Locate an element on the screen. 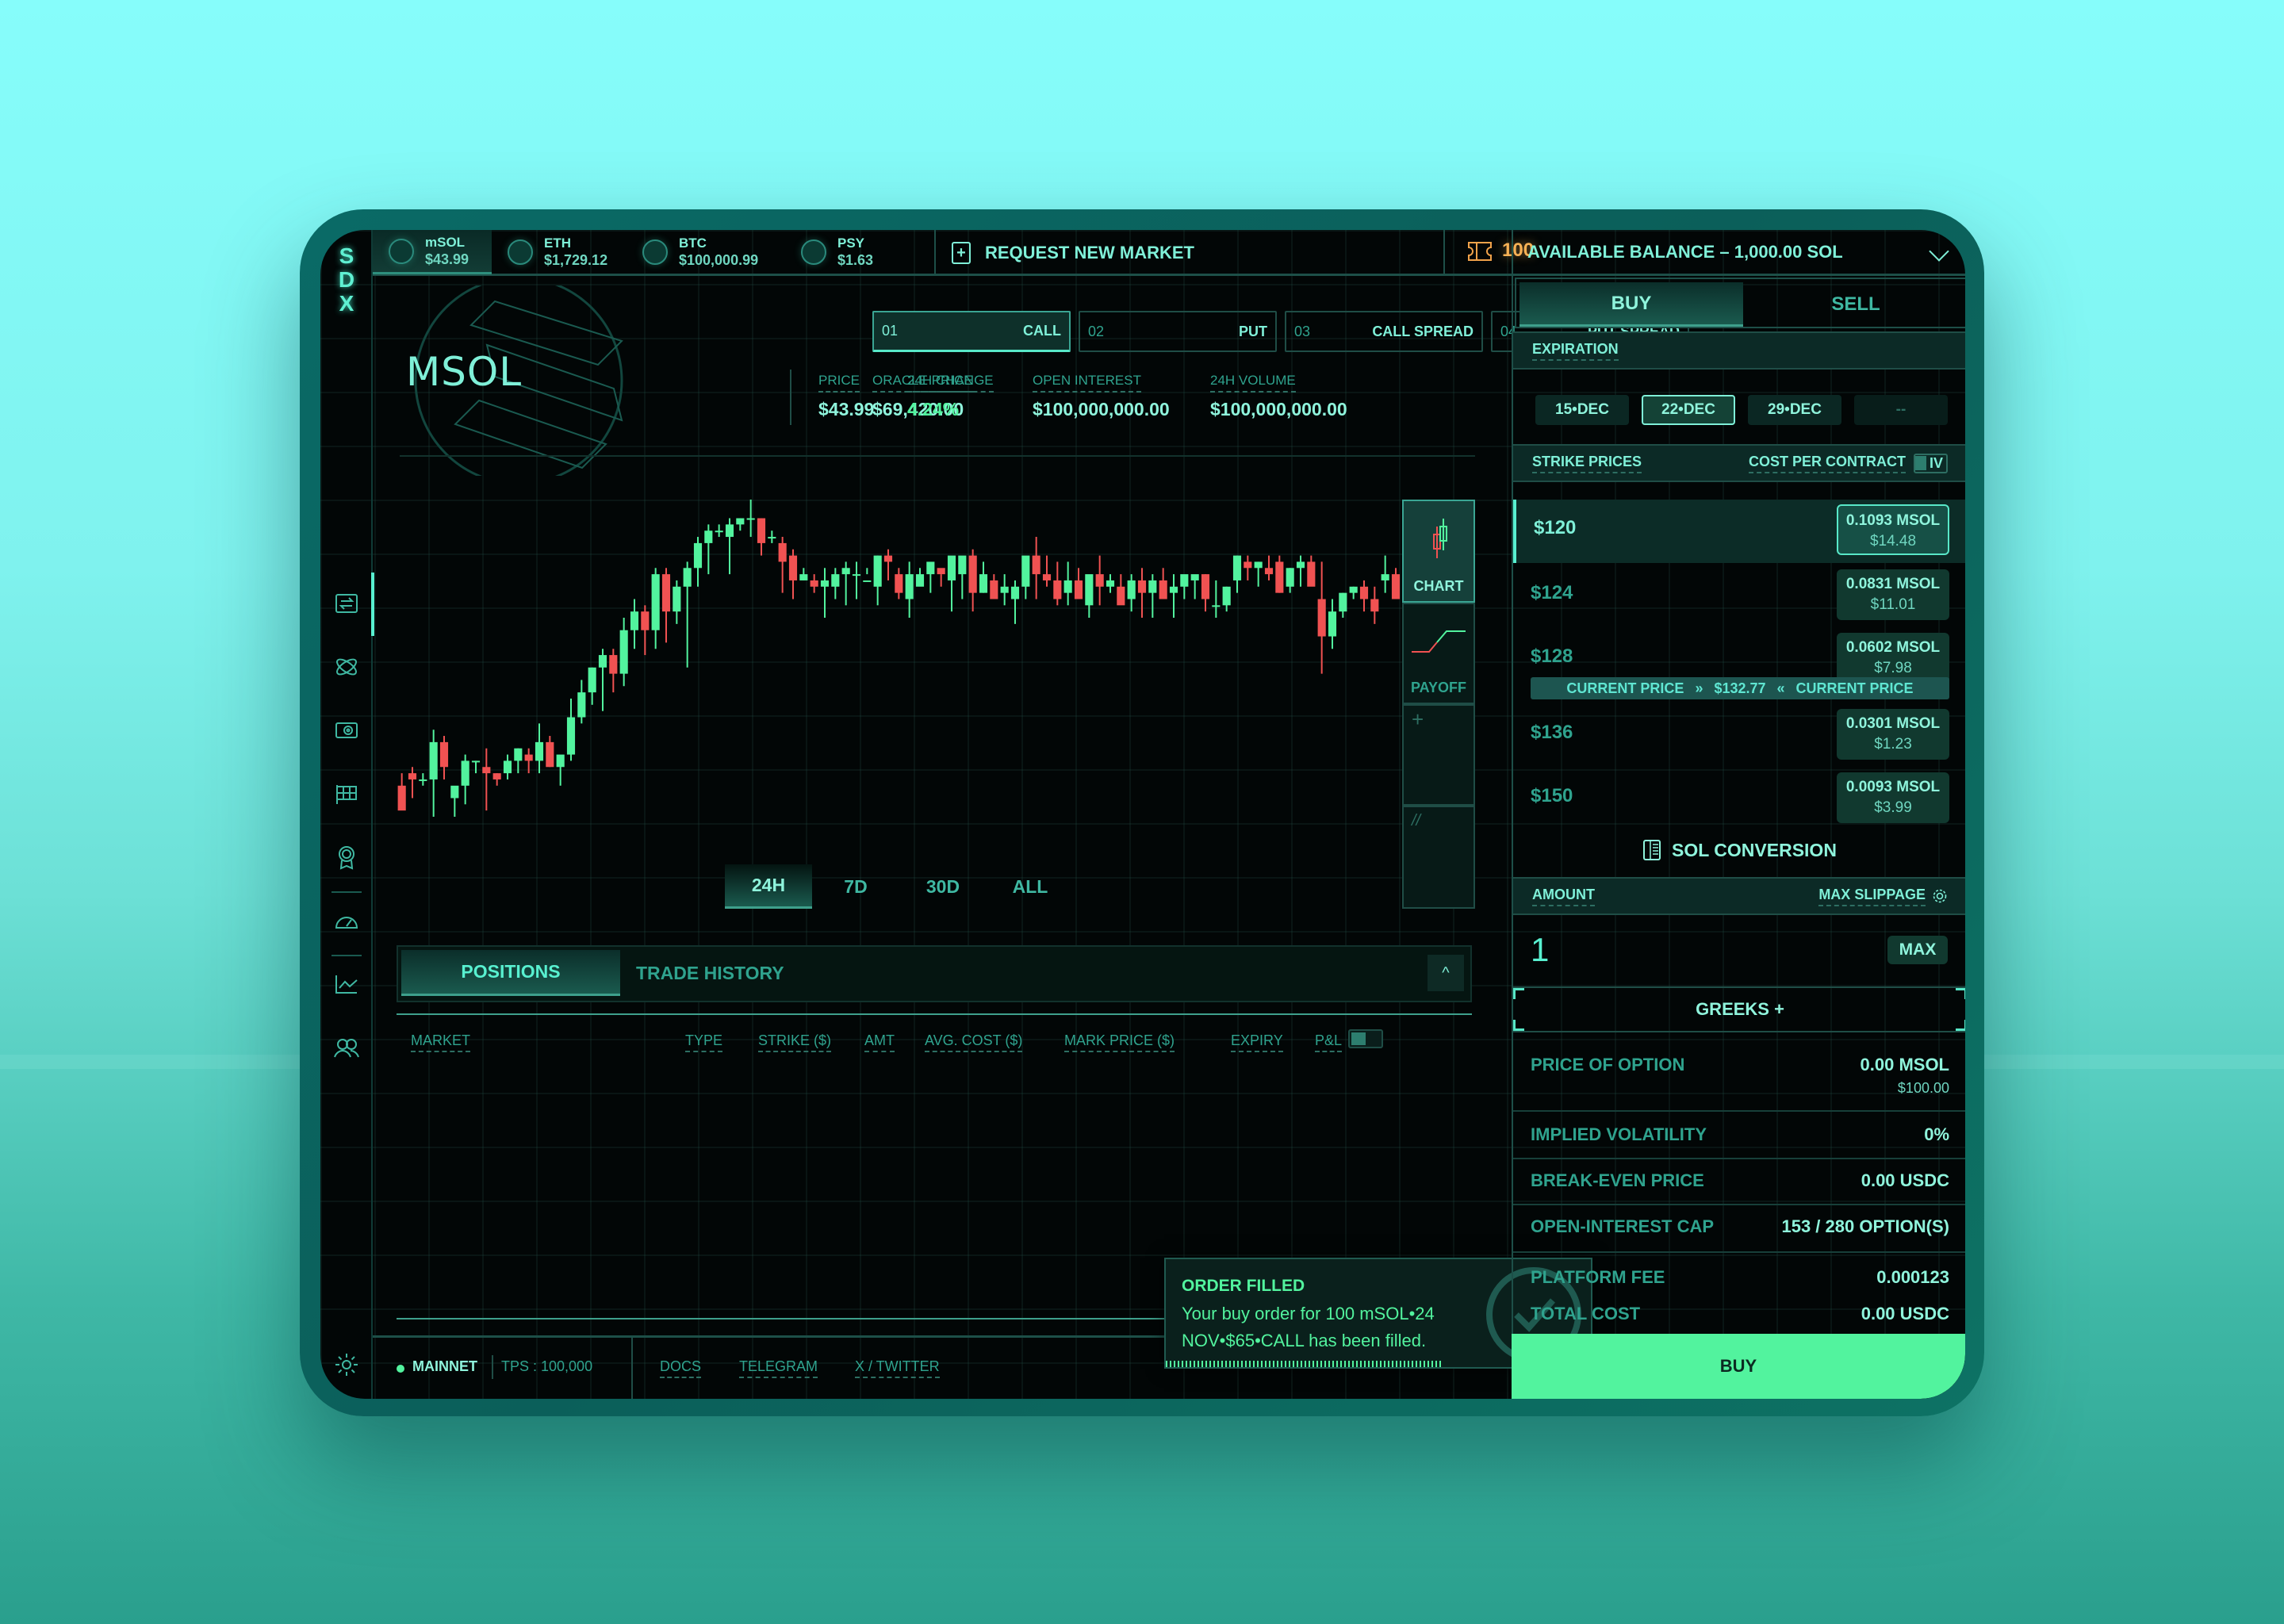 The width and height of the screenshot is (2284, 1624). ticker-item-msol: mSOL $43.99 is located at coordinates (432, 252).